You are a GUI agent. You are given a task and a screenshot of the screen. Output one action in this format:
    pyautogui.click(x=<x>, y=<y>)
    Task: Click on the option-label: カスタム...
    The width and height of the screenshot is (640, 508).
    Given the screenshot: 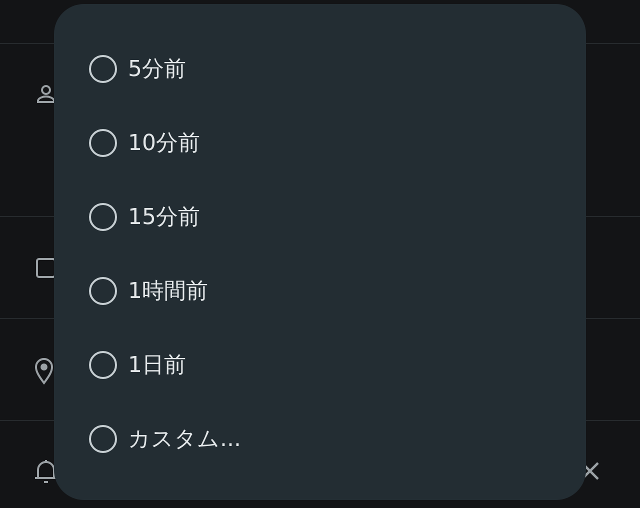 What is the action you would take?
    pyautogui.click(x=184, y=439)
    